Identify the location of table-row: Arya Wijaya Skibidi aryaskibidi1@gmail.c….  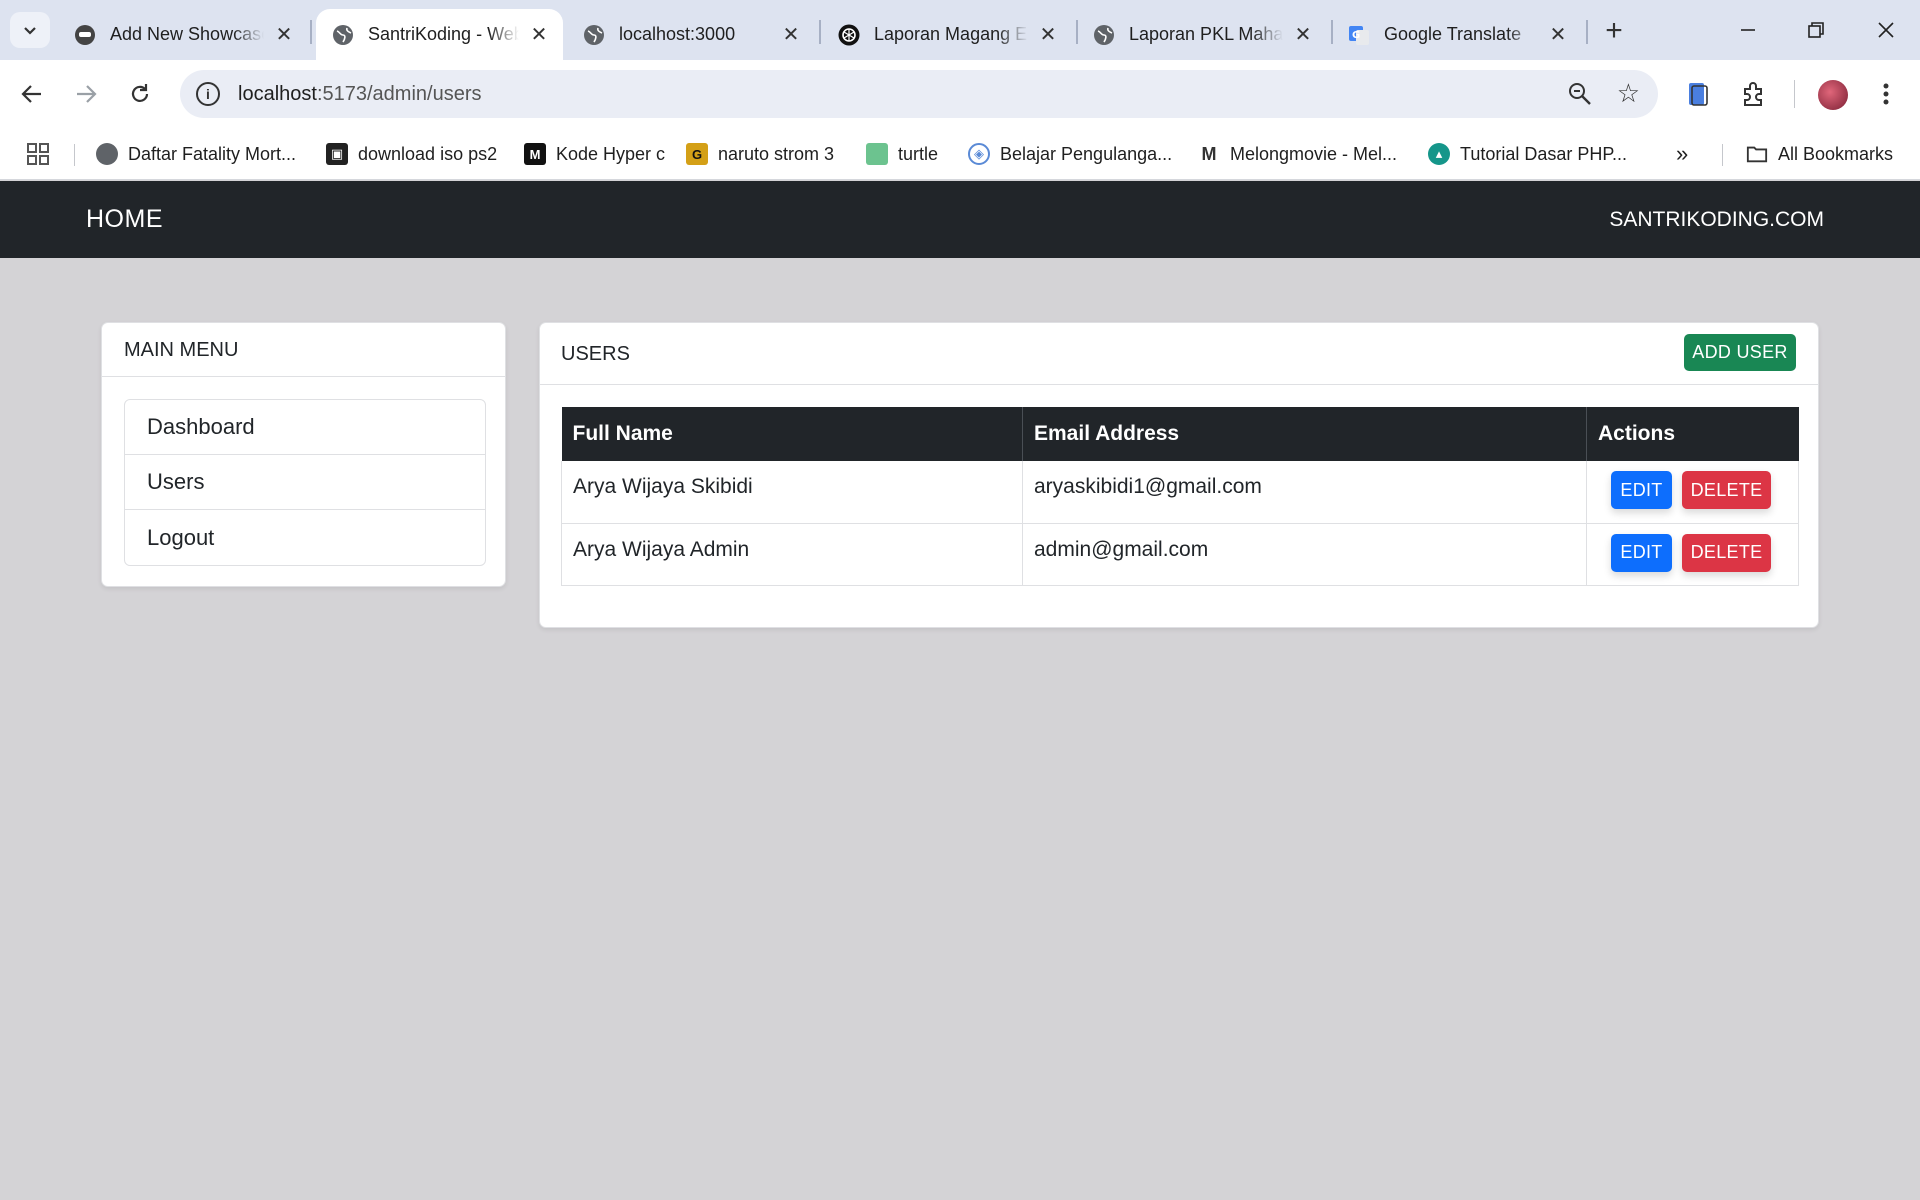
(1180, 492).